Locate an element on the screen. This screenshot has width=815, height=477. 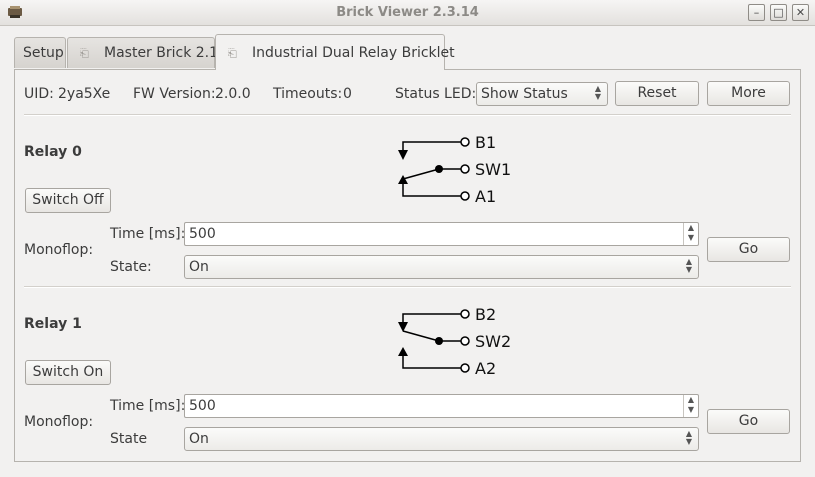
relay-0-a-label: A1 is located at coordinates (485, 196).